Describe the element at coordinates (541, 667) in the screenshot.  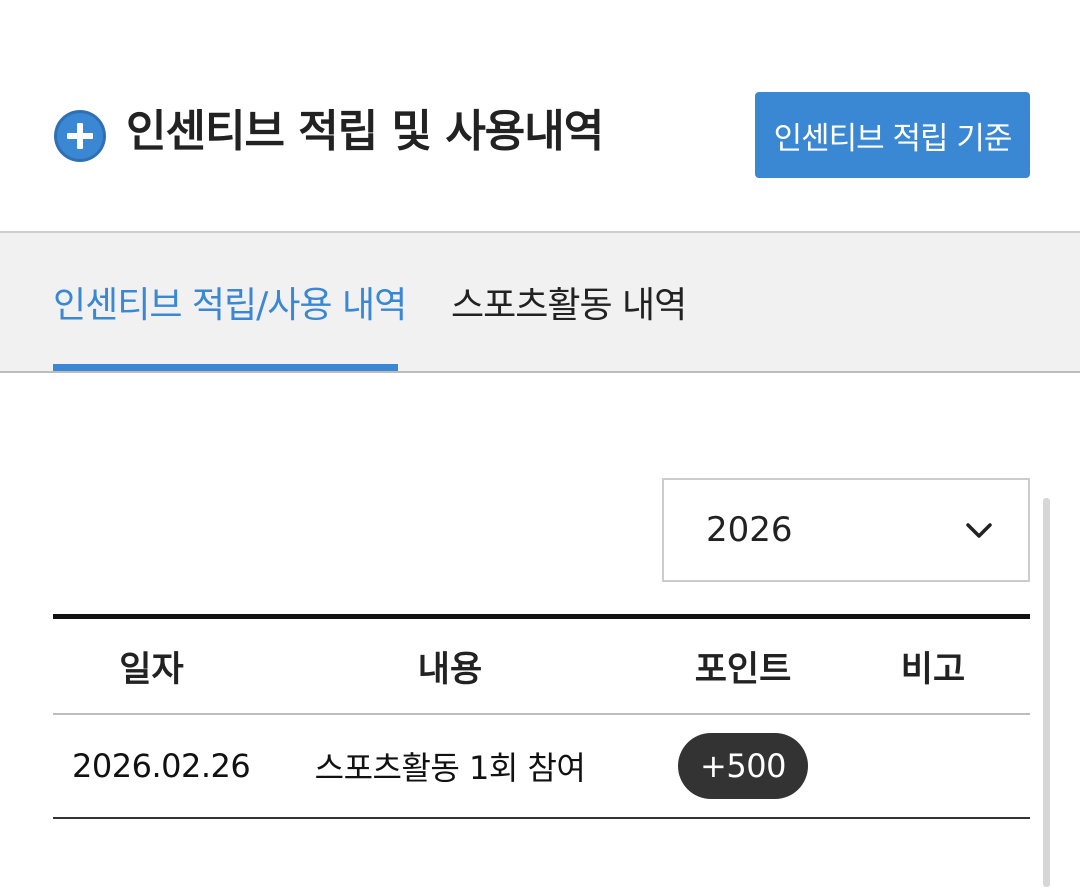
I see `table-header-row: 일자 내용 포인트 비고` at that location.